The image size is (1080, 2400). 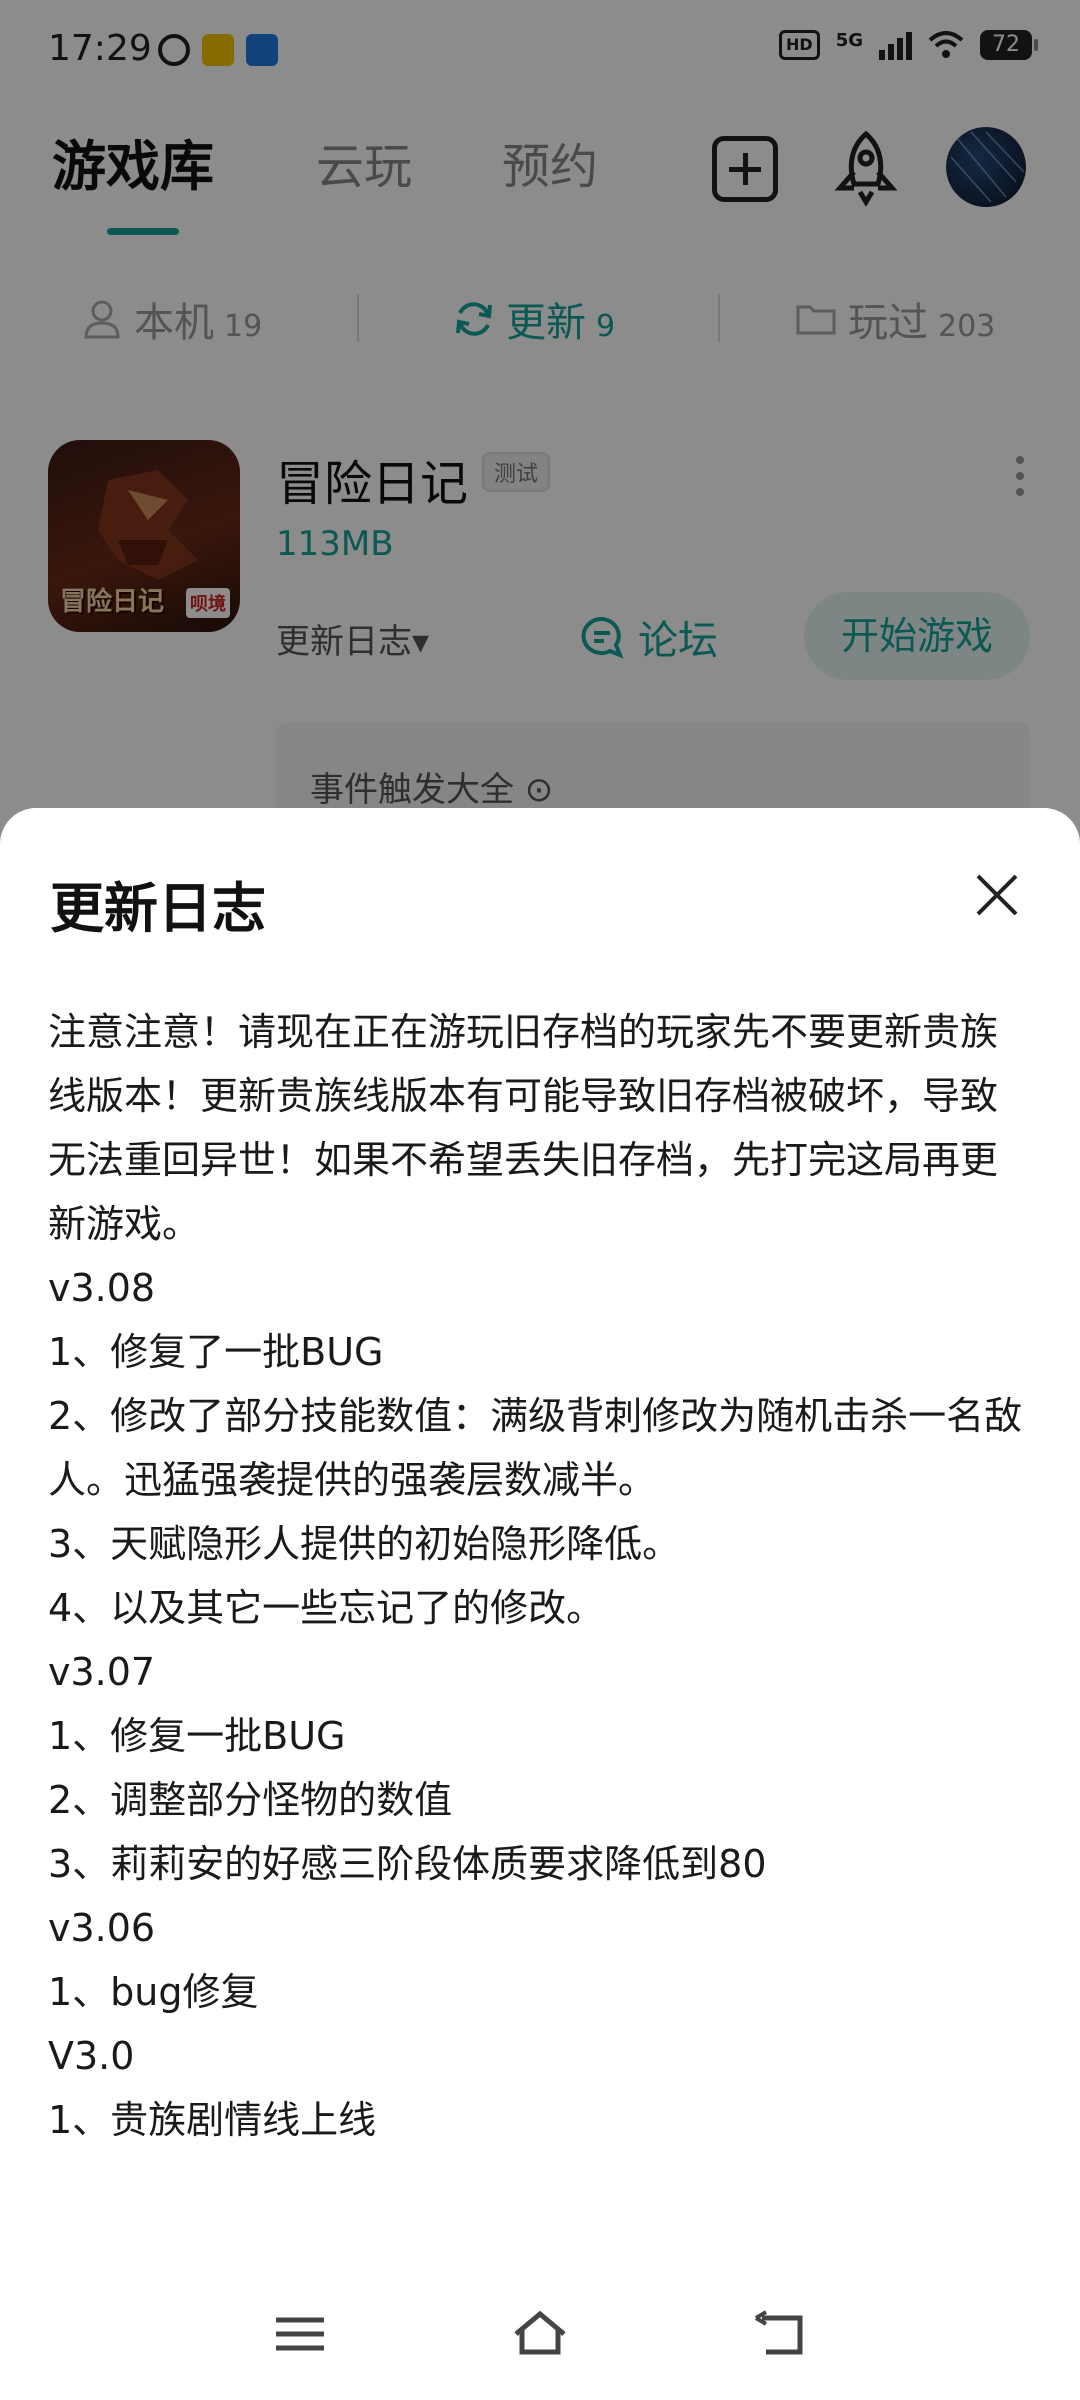 I want to click on changelog-line: 1、贵族剧情线上线, so click(x=212, y=2120).